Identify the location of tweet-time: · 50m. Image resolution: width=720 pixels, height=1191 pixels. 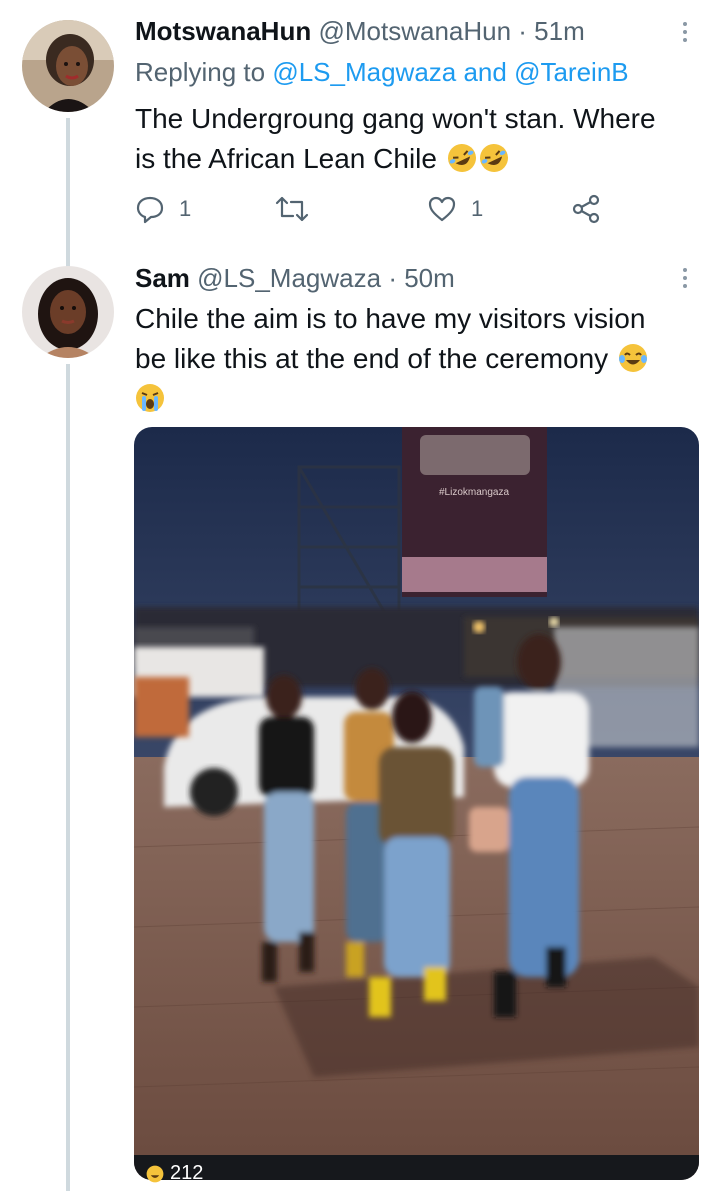
(421, 278).